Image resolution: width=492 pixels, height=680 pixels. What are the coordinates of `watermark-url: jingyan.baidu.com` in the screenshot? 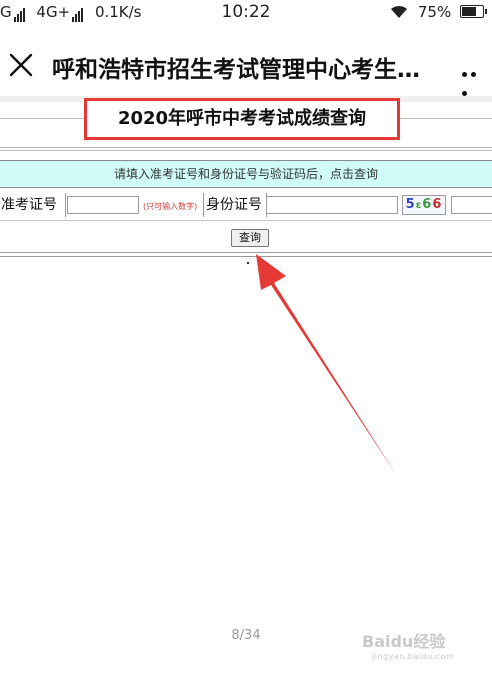 It's located at (413, 656).